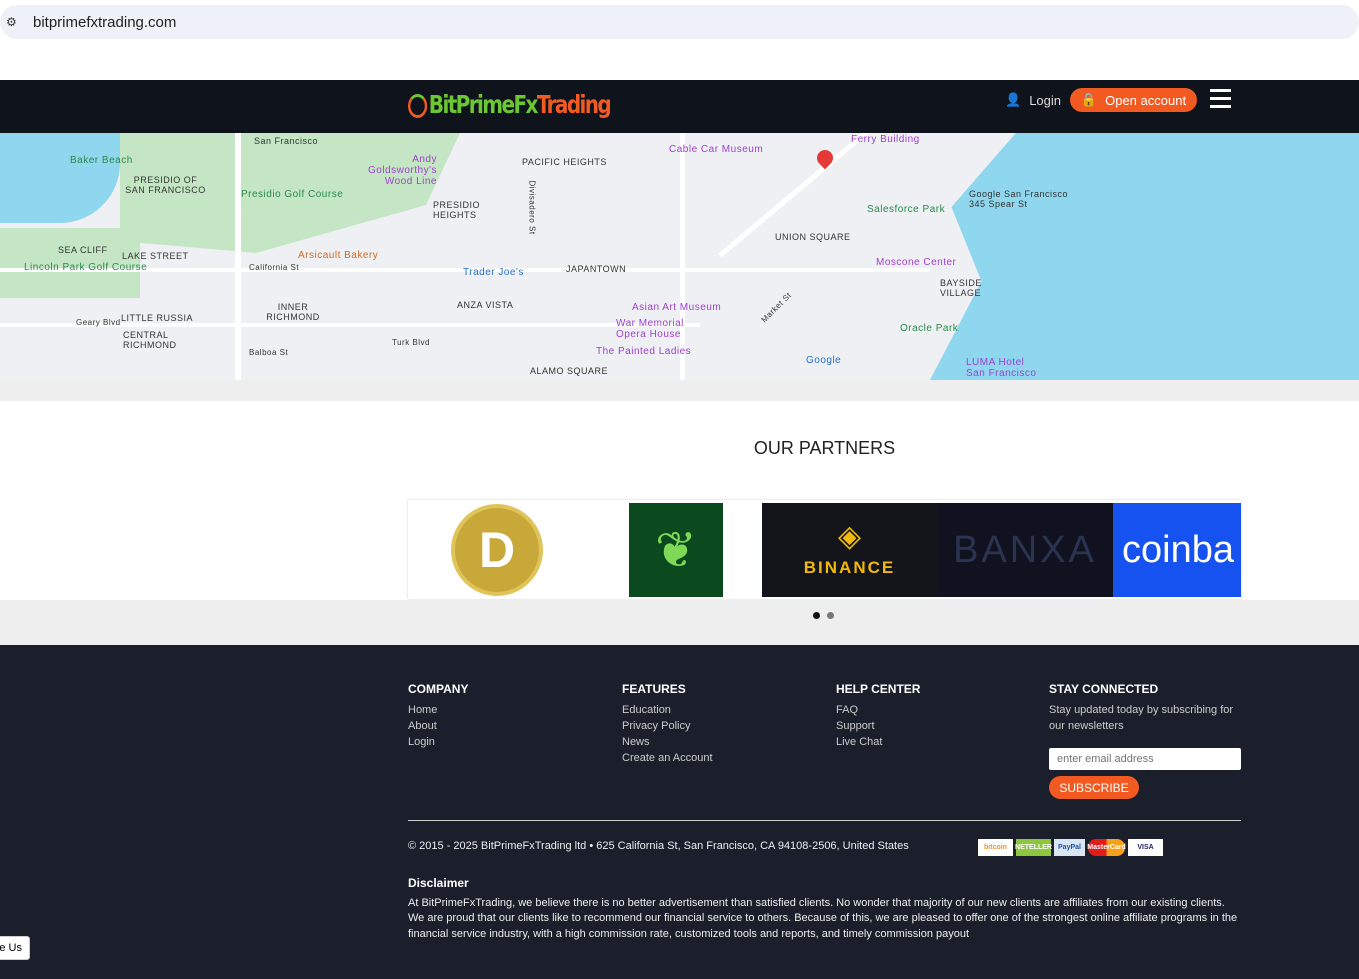  Describe the element at coordinates (98, 322) in the screenshot. I see `map-label: Geary Blvd` at that location.